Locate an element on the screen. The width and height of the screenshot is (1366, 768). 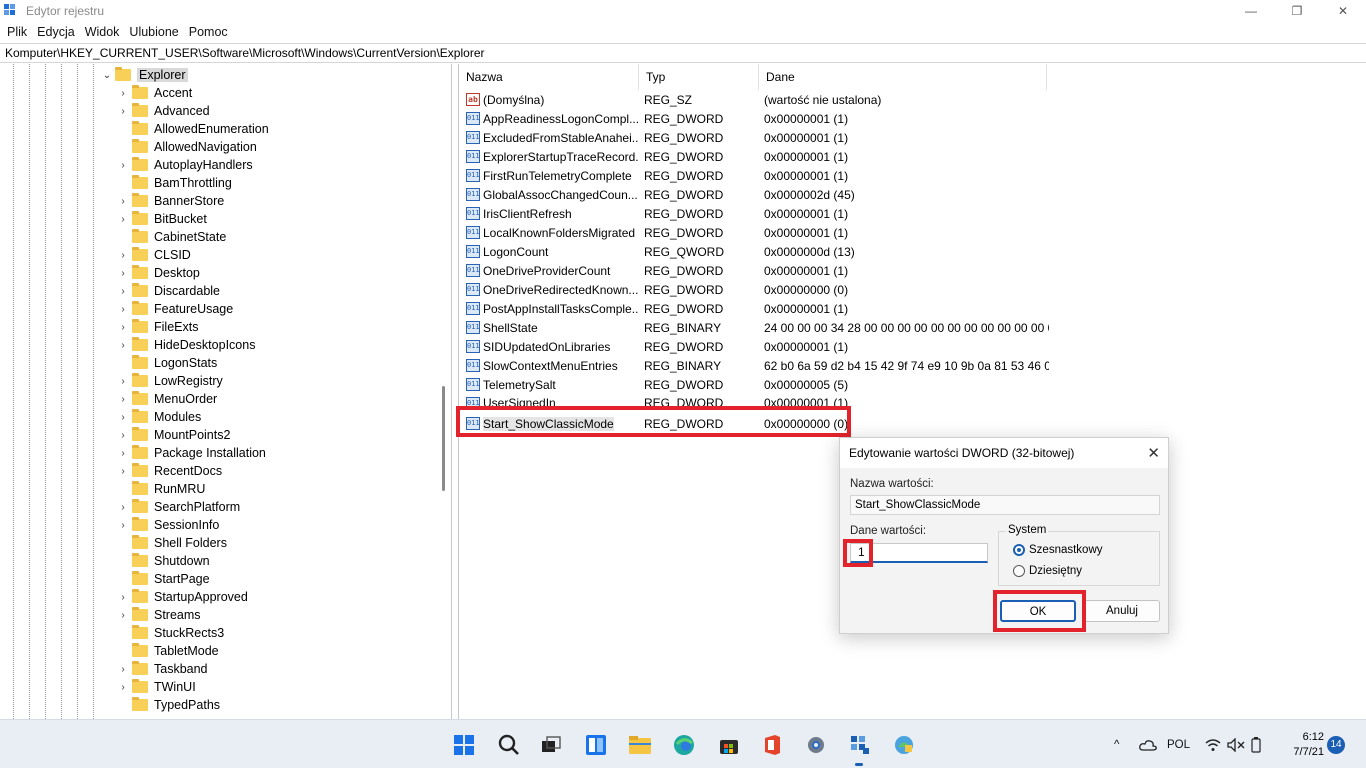
tree-item: › Modules is located at coordinates (159, 417).